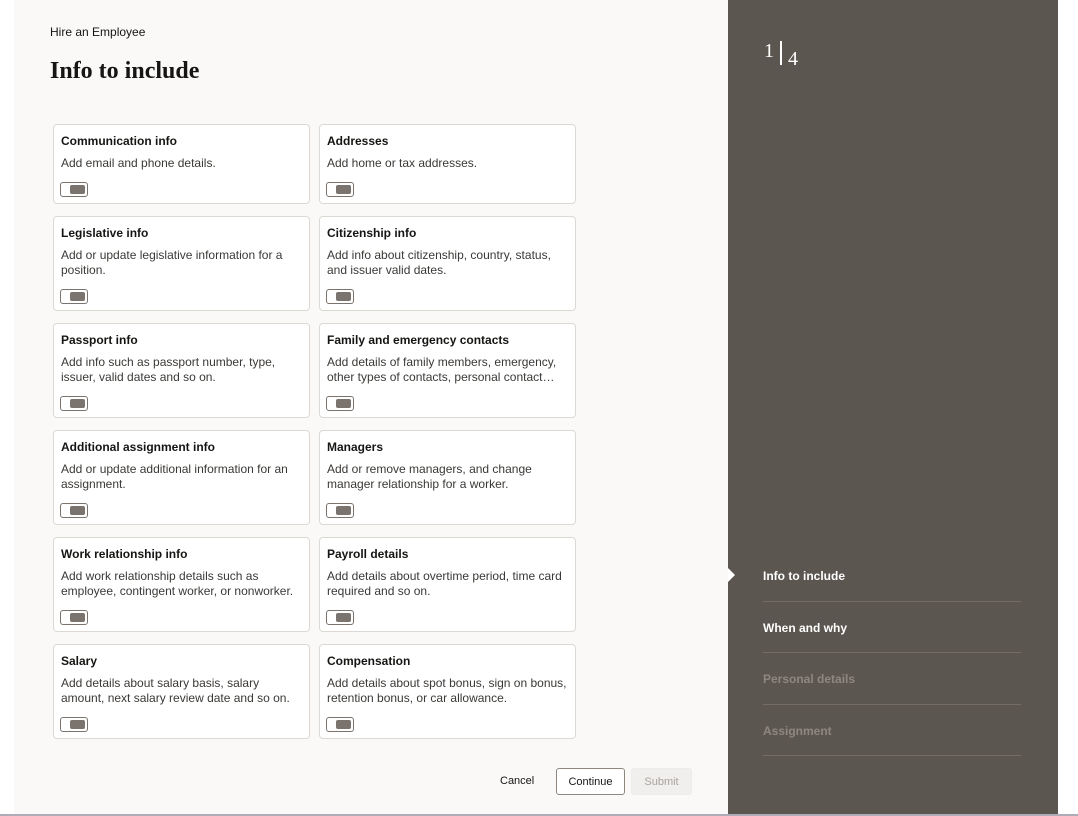 The width and height of the screenshot is (1078, 816). Describe the element at coordinates (369, 661) in the screenshot. I see `card-title: Compensation` at that location.